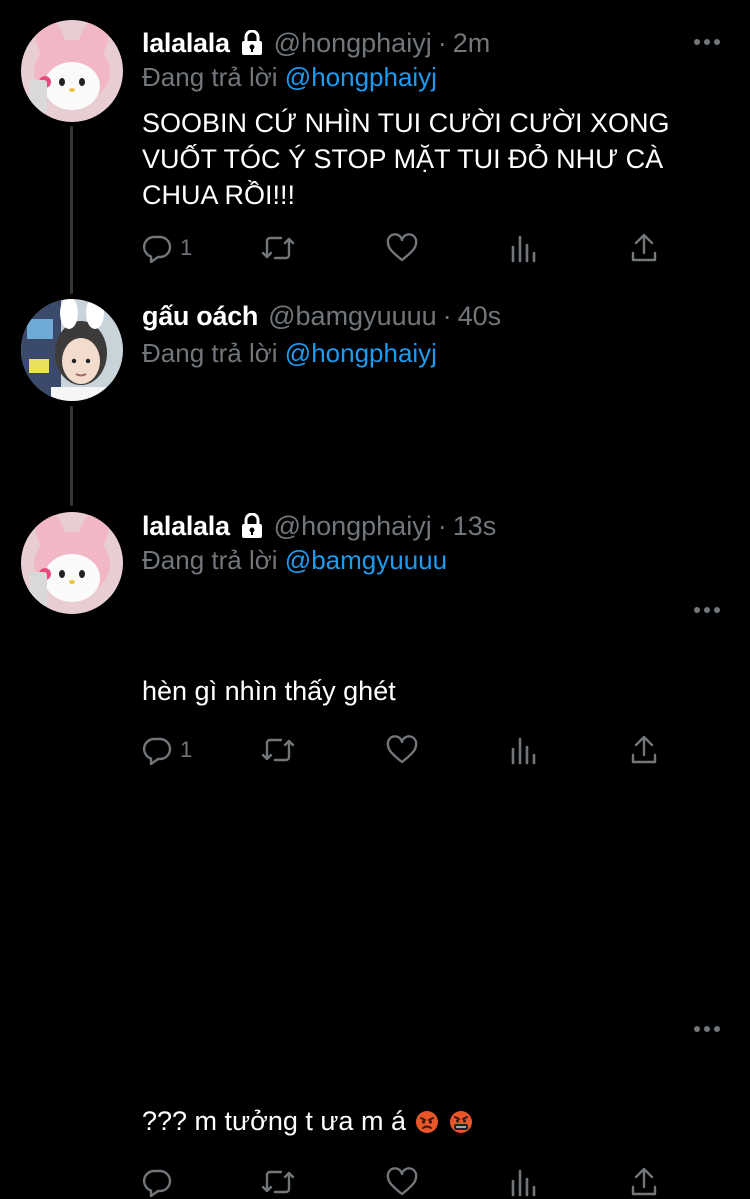 The height and width of the screenshot is (1199, 750). I want to click on cursing-face-emoji, so click(461, 1120).